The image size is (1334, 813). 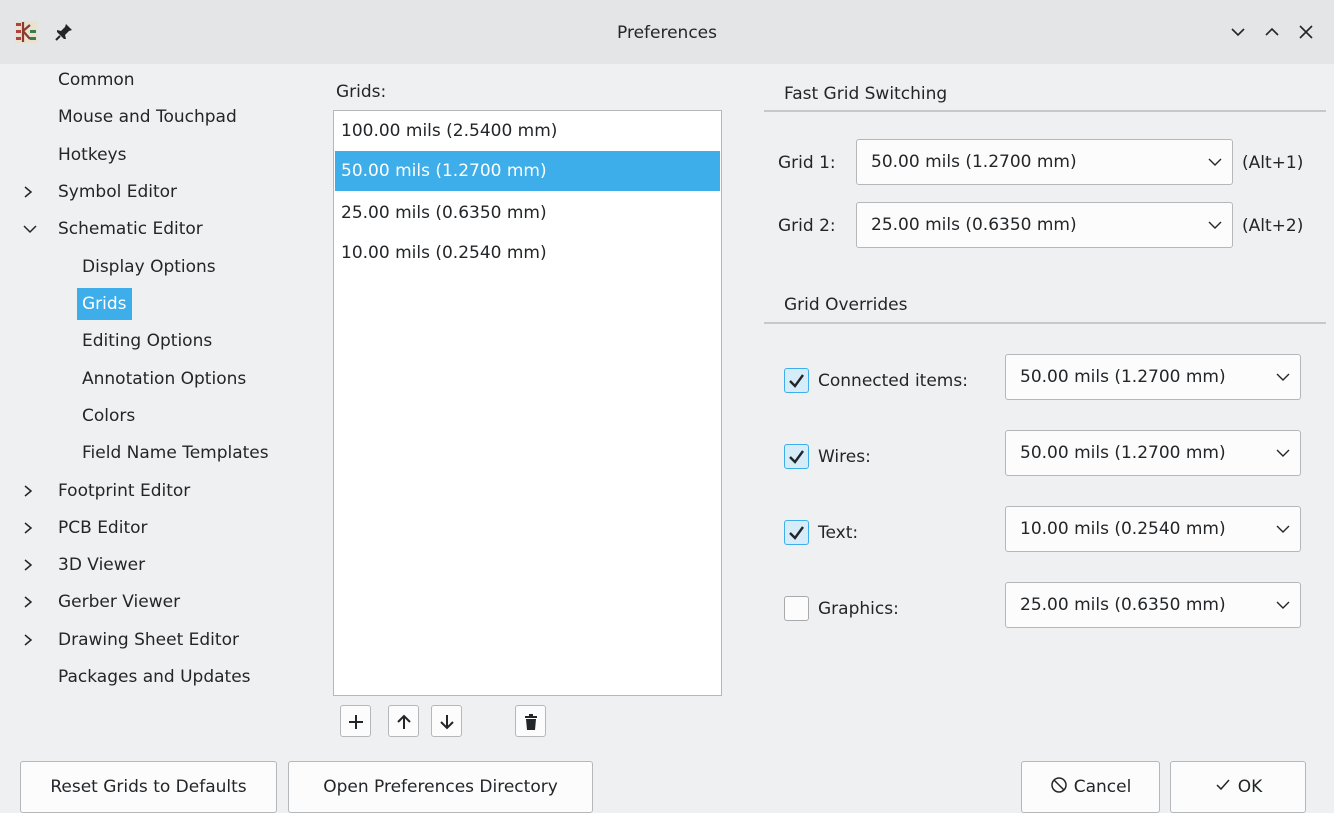 I want to click on move-up-button, so click(x=403, y=721).